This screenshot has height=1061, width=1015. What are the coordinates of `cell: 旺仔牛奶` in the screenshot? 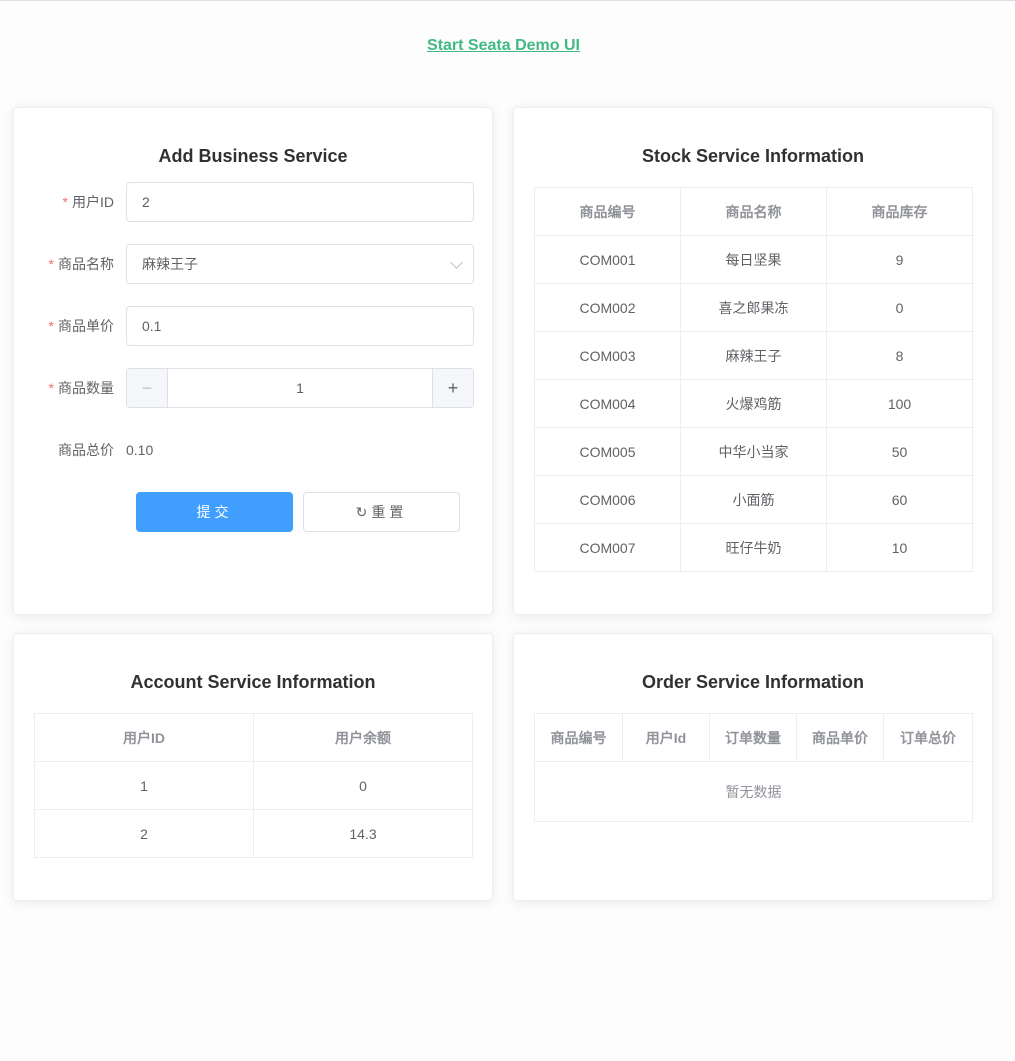 It's located at (753, 547).